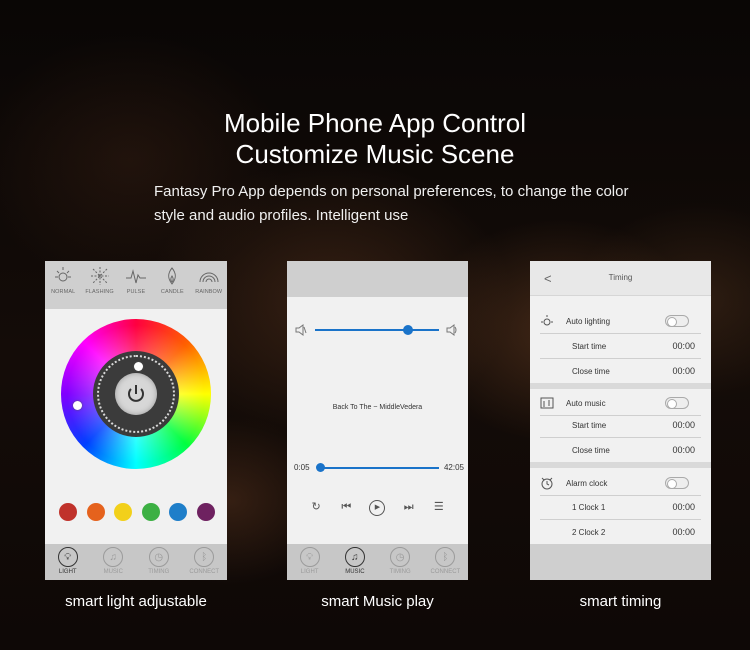  I want to click on mode-flashing: FLASHING, so click(100, 285).